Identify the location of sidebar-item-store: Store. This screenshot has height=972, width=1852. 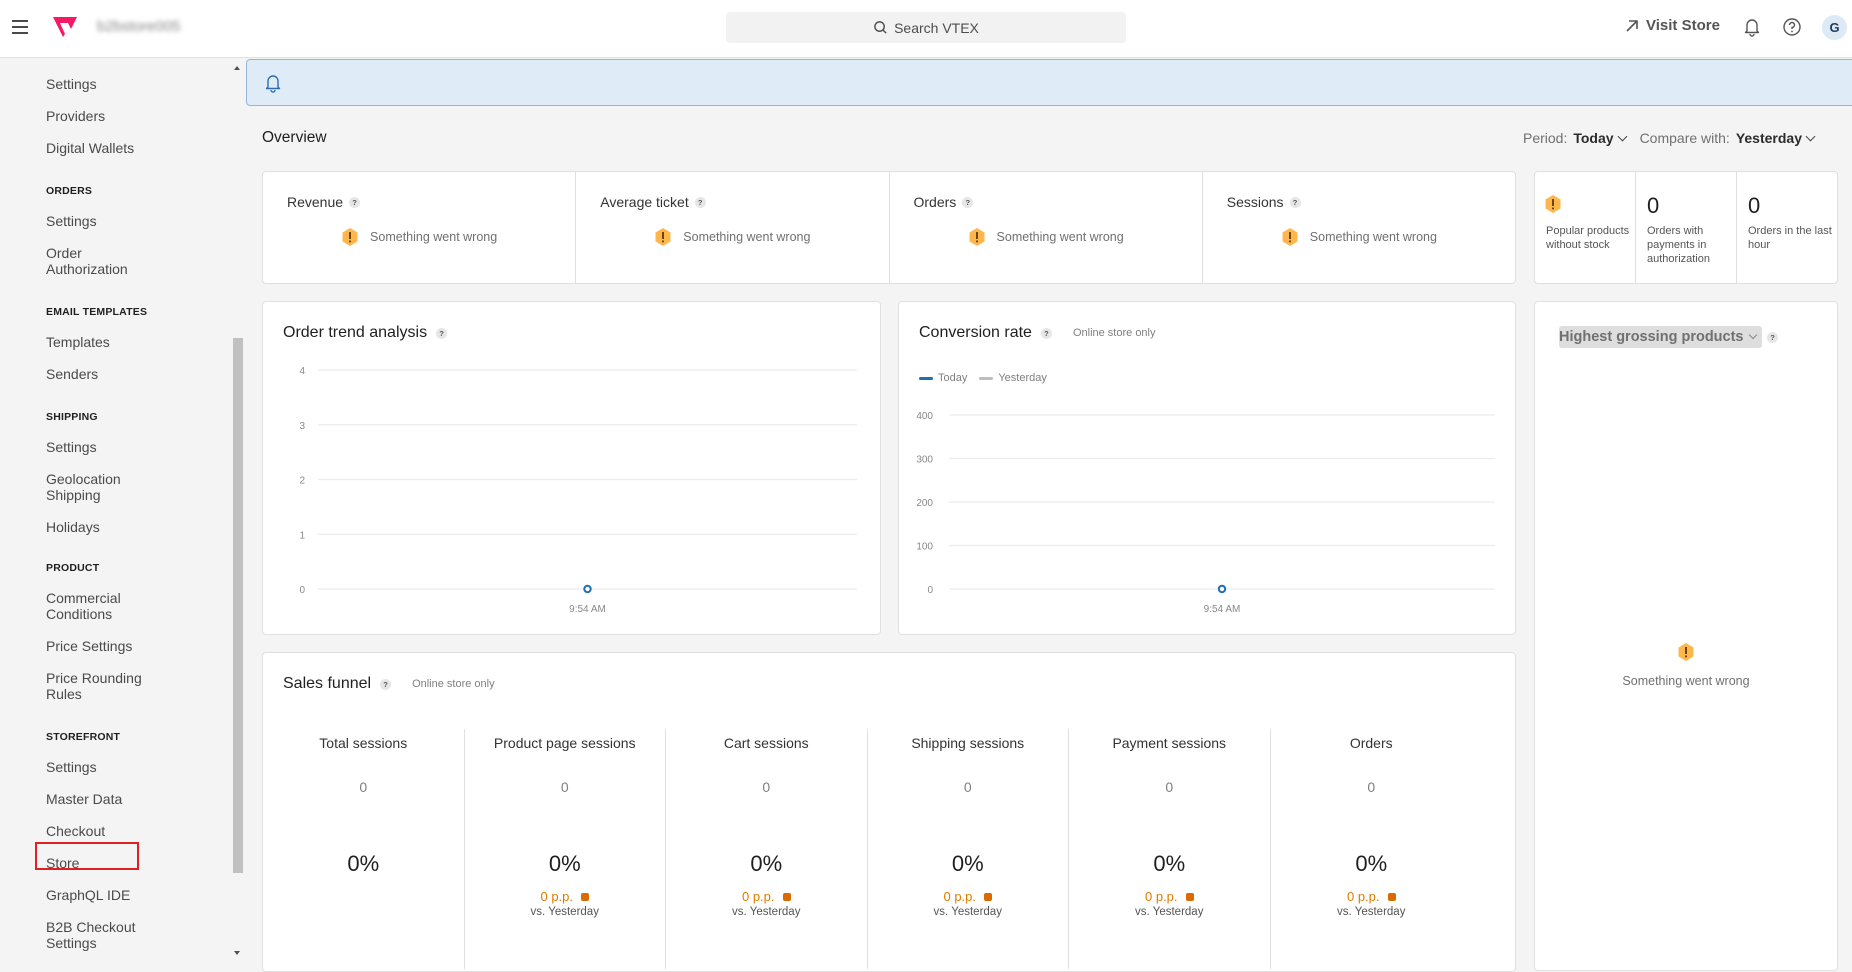
(62, 863).